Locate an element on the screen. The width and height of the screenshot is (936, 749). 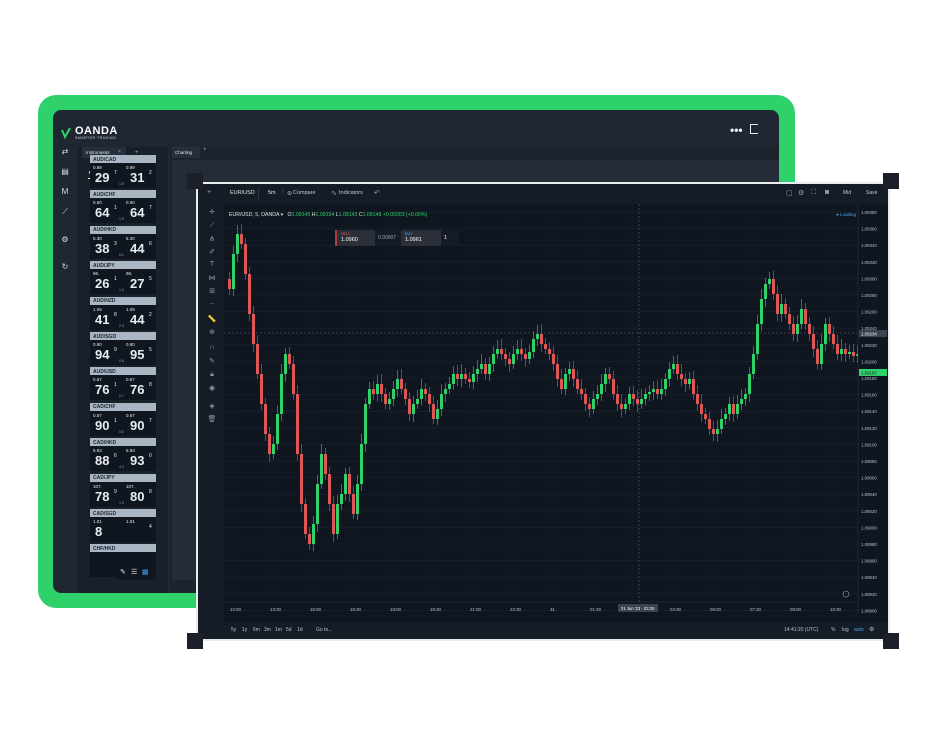
tab-charting: Charting is located at coordinates (186, 152).